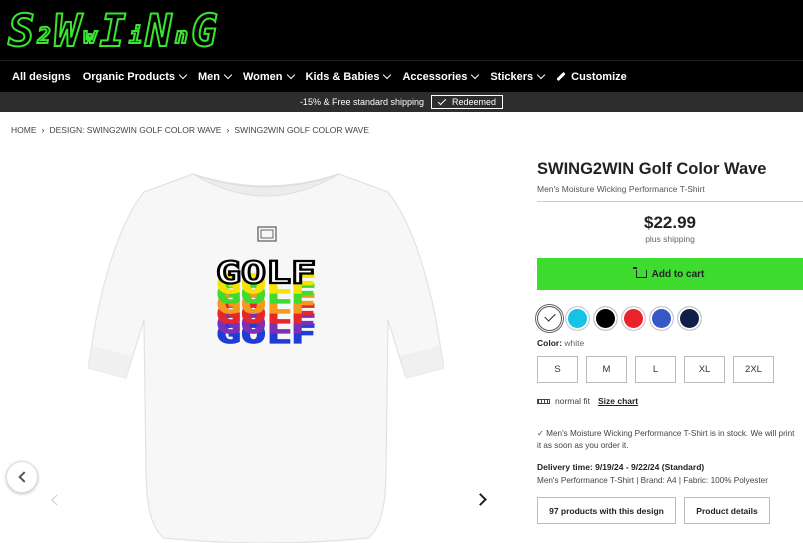  I want to click on nav-item-all-designs: All designs, so click(41, 77).